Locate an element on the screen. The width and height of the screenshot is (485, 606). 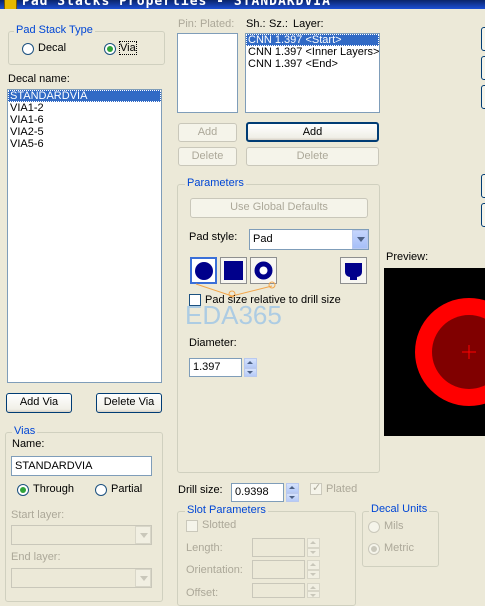
parameters-label: Parameters is located at coordinates (215, 183).